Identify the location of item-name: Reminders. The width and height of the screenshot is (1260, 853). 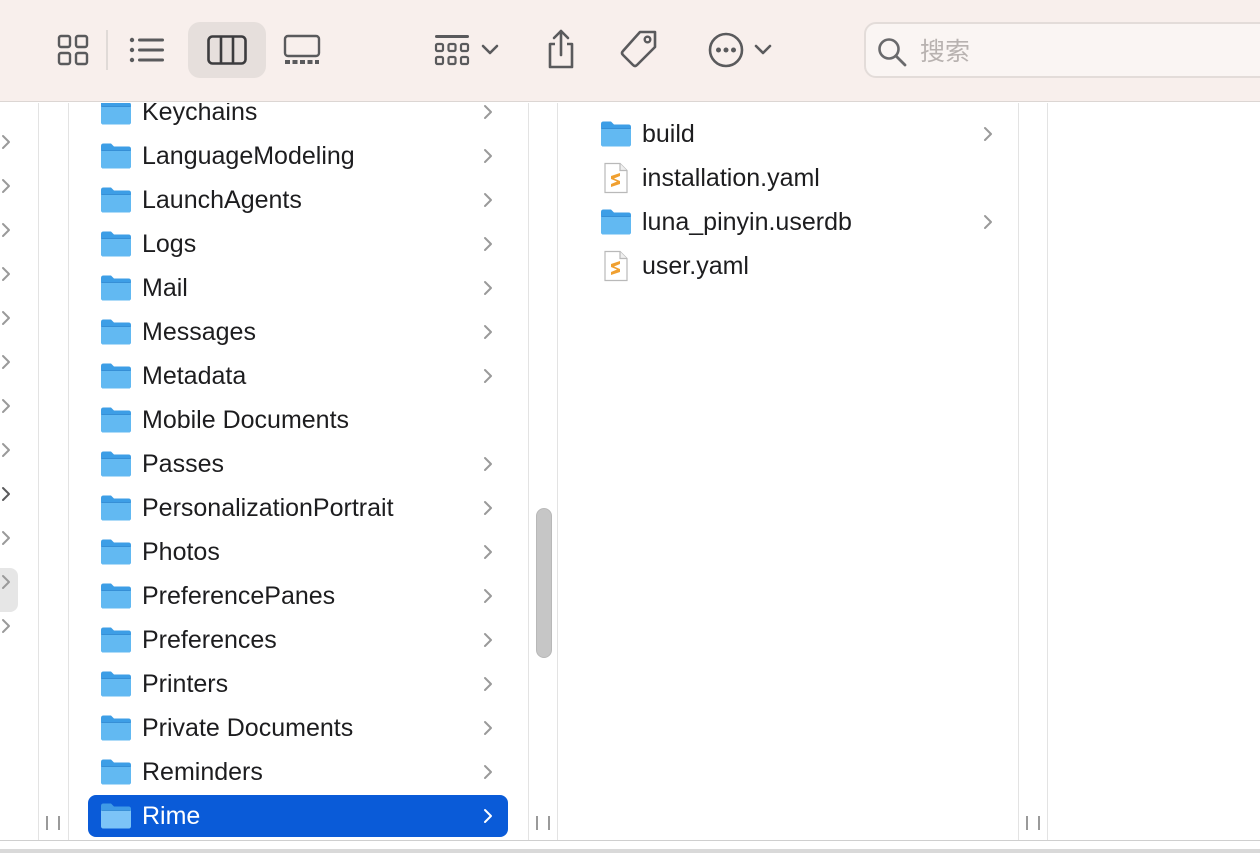
(202, 771).